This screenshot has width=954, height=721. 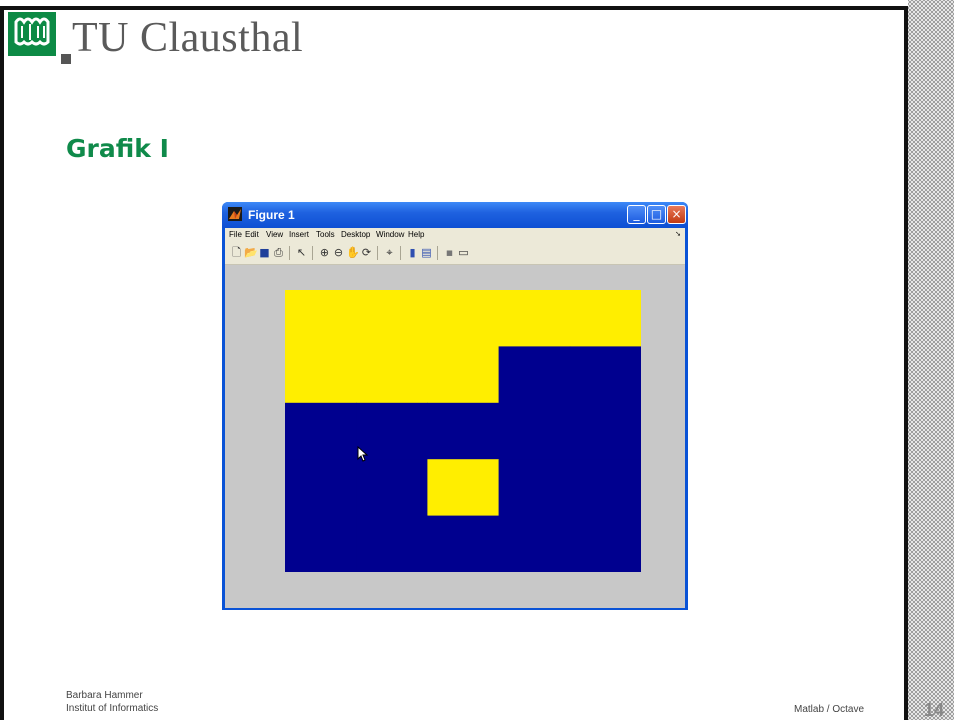 I want to click on side-pattern, so click(x=931, y=360).